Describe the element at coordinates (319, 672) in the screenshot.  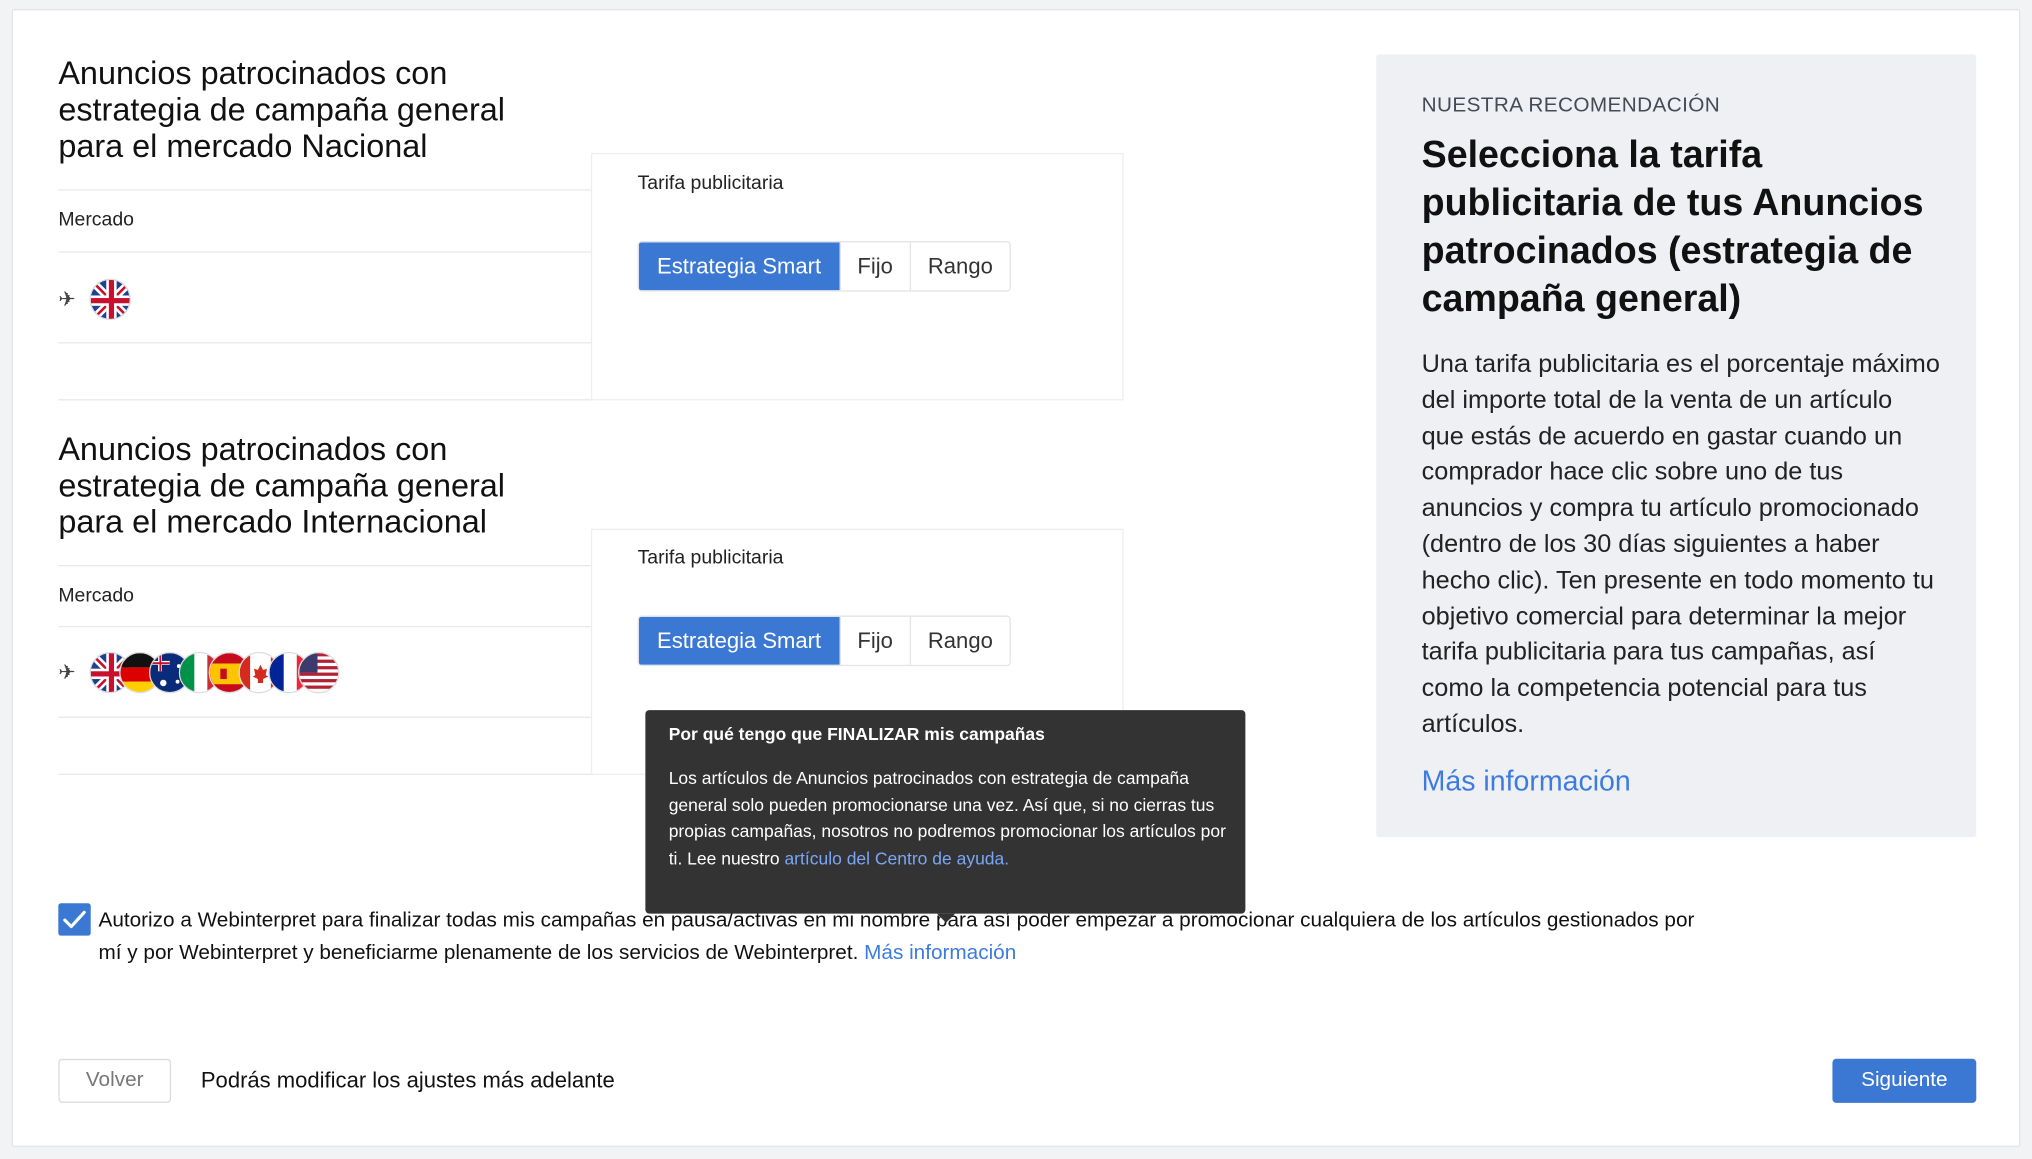
I see `flag-us-icon` at that location.